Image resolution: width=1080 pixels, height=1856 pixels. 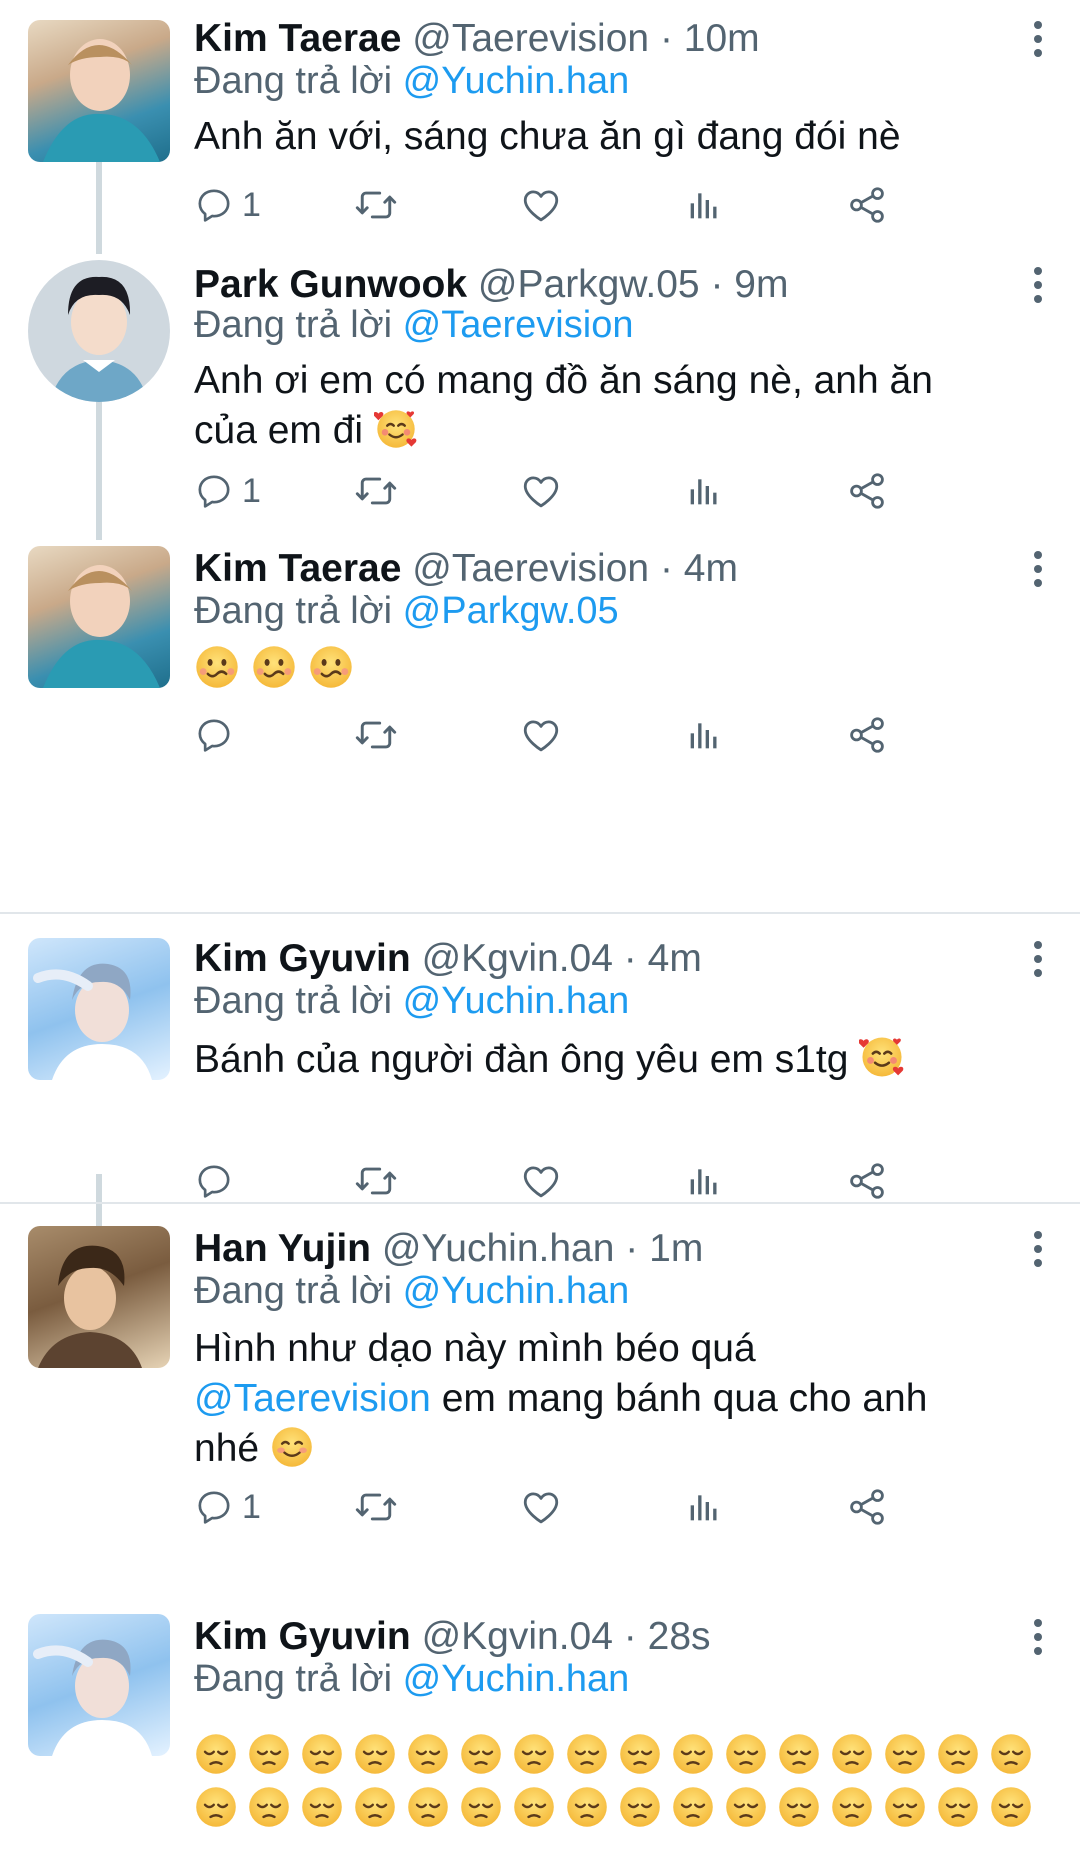 I want to click on woozy-face-emoji, so click(x=217, y=667).